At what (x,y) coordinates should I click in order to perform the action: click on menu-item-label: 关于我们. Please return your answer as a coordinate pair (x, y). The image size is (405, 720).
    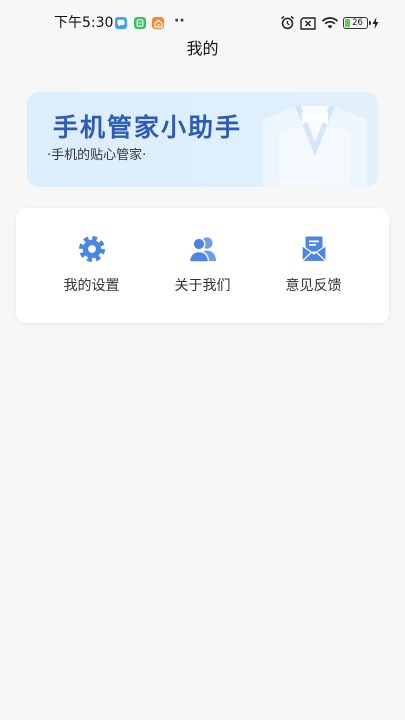
    Looking at the image, I should click on (202, 286).